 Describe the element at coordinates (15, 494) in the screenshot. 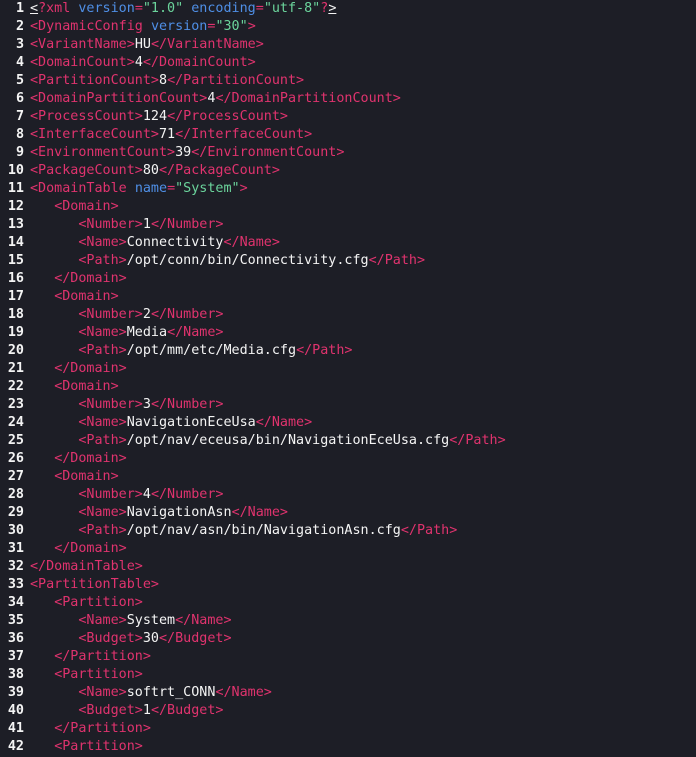

I see `line-number: 28` at that location.